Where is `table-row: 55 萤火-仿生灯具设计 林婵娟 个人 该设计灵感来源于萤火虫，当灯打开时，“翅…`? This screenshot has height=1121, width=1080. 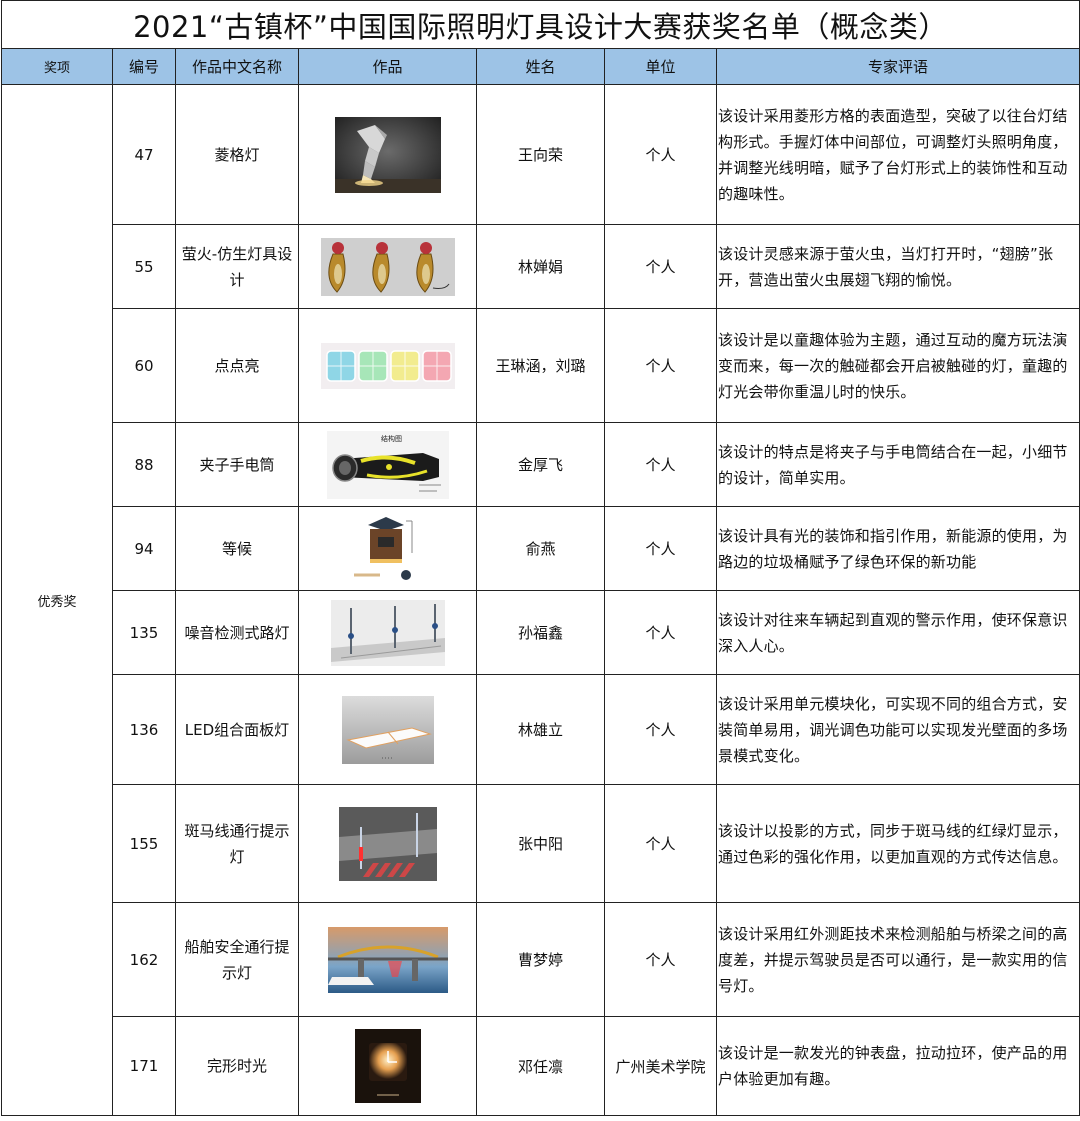 table-row: 55 萤火-仿生灯具设计 林婵娟 个人 该设计灵感来源于萤火虫，当灯打开时，“翅… is located at coordinates (541, 266).